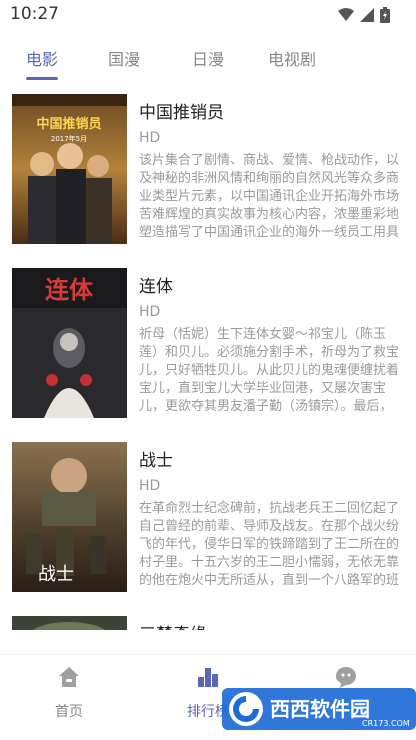 The image size is (416, 740). I want to click on movie-poster: 连体, so click(69, 343).